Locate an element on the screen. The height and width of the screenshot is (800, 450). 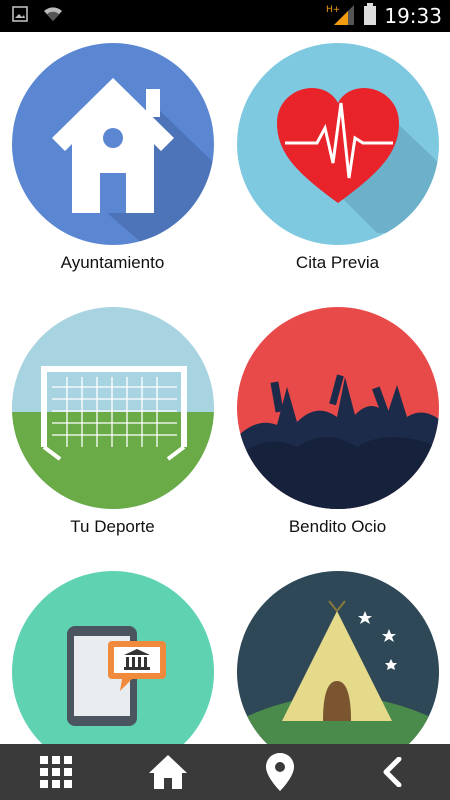
back-button is located at coordinates (392, 772).